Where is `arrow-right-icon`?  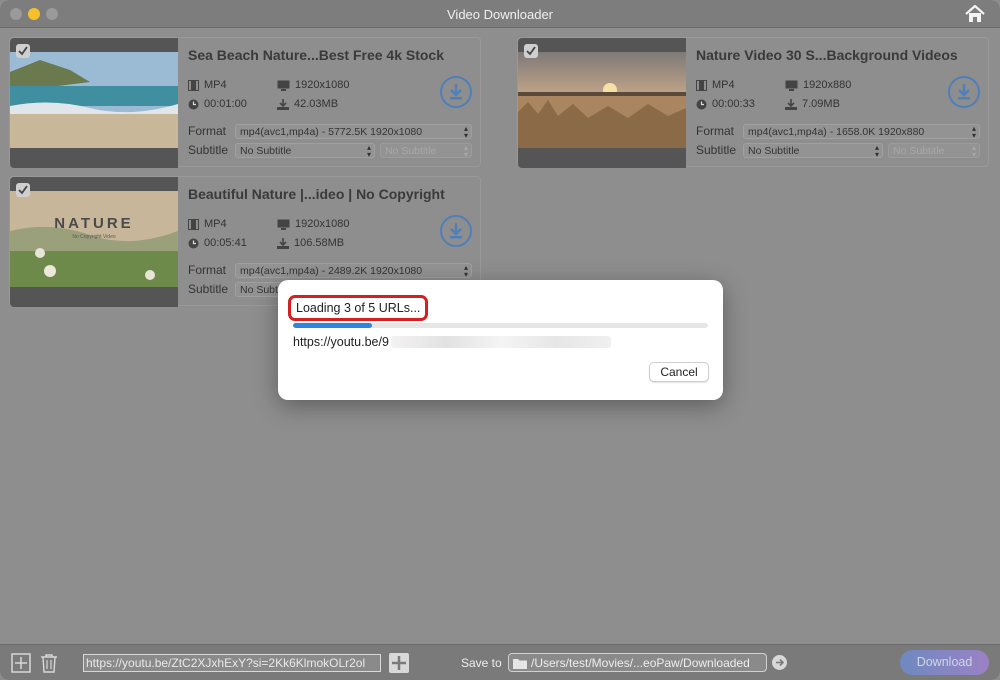
arrow-right-icon is located at coordinates (780, 662).